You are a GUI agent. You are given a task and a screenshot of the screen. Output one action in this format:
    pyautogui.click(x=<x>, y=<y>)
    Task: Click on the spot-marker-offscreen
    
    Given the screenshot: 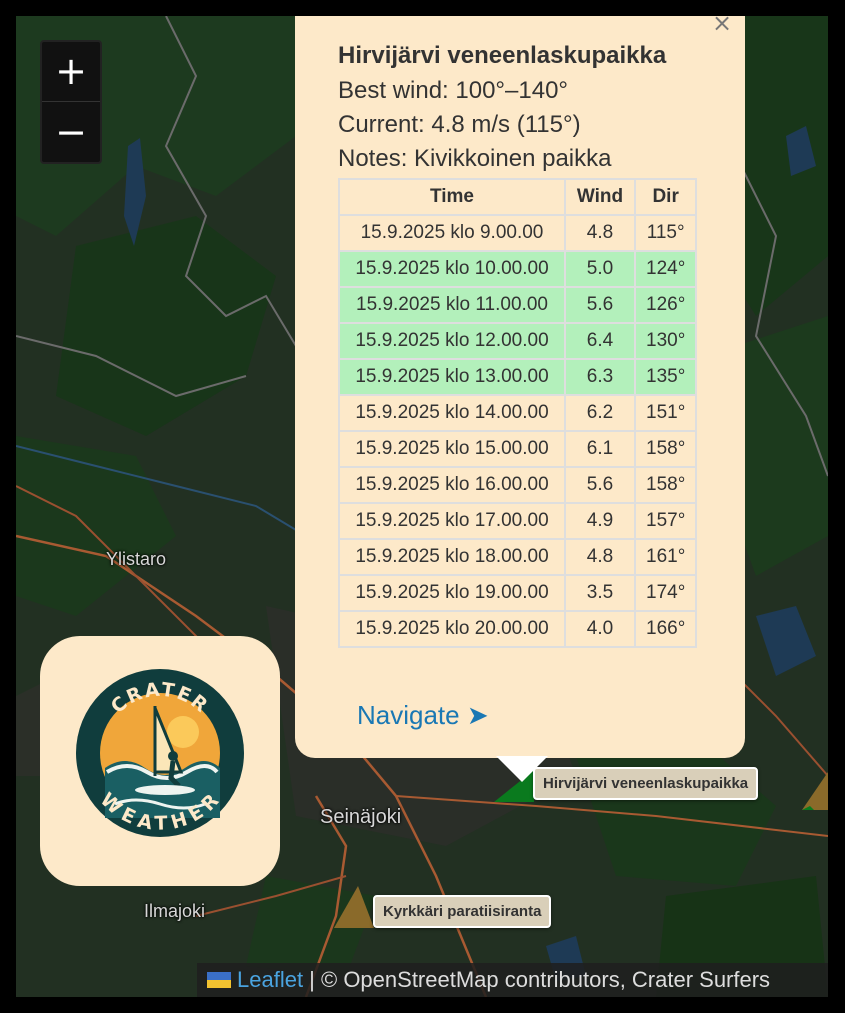 What is the action you would take?
    pyautogui.click(x=815, y=792)
    